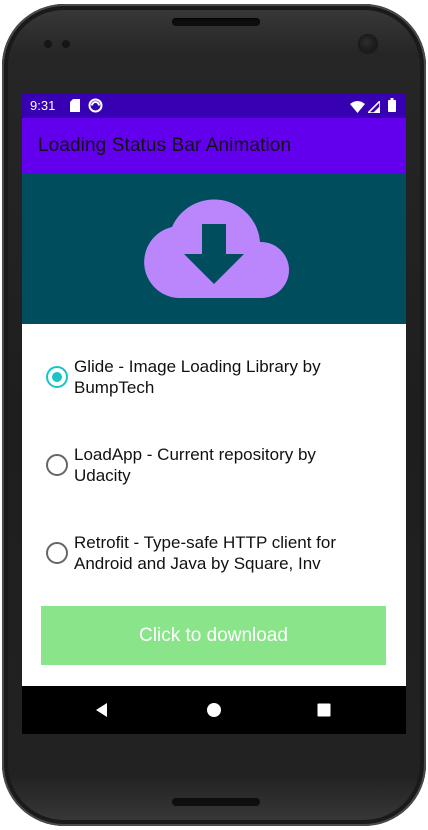 The width and height of the screenshot is (428, 830). Describe the element at coordinates (324, 712) in the screenshot. I see `recents-icon` at that location.